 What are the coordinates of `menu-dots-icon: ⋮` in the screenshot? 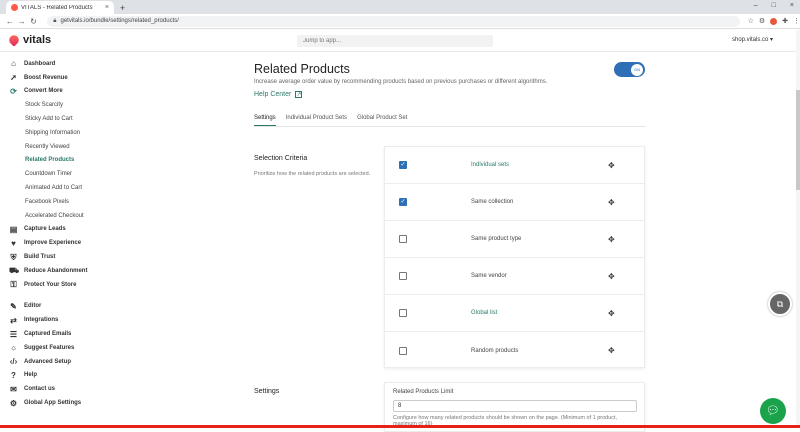 It's located at (796, 21).